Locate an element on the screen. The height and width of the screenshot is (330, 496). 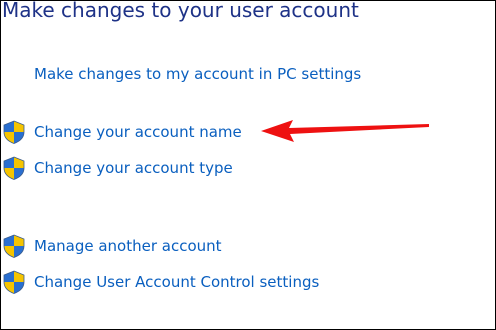
link-row-manage-another-account: Manage another account is located at coordinates (111, 246).